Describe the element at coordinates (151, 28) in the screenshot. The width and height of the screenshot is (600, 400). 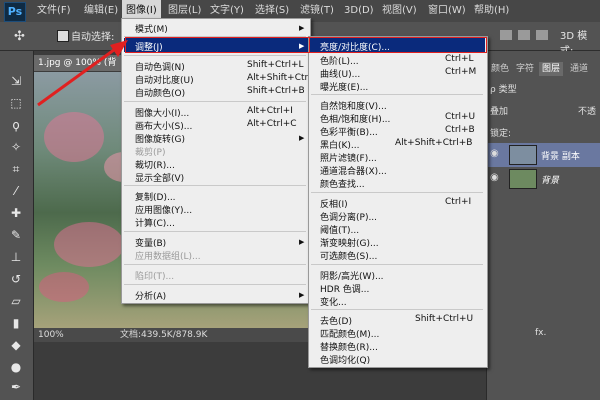
I see `menu-item-mode: 模式(M)` at that location.